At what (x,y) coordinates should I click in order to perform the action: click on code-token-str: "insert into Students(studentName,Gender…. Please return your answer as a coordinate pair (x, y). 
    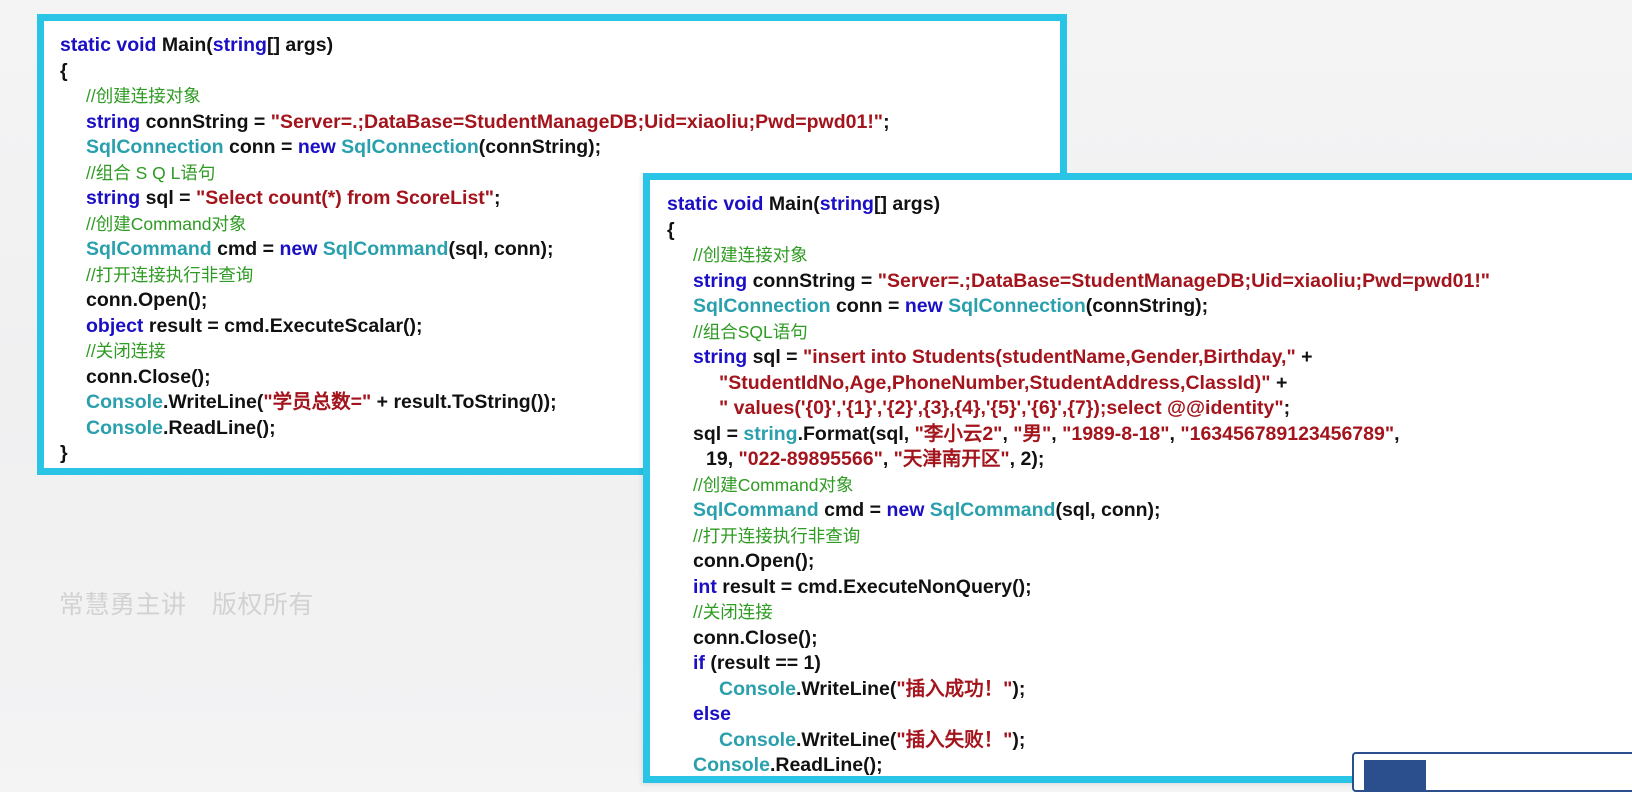
    Looking at the image, I should click on (1049, 357).